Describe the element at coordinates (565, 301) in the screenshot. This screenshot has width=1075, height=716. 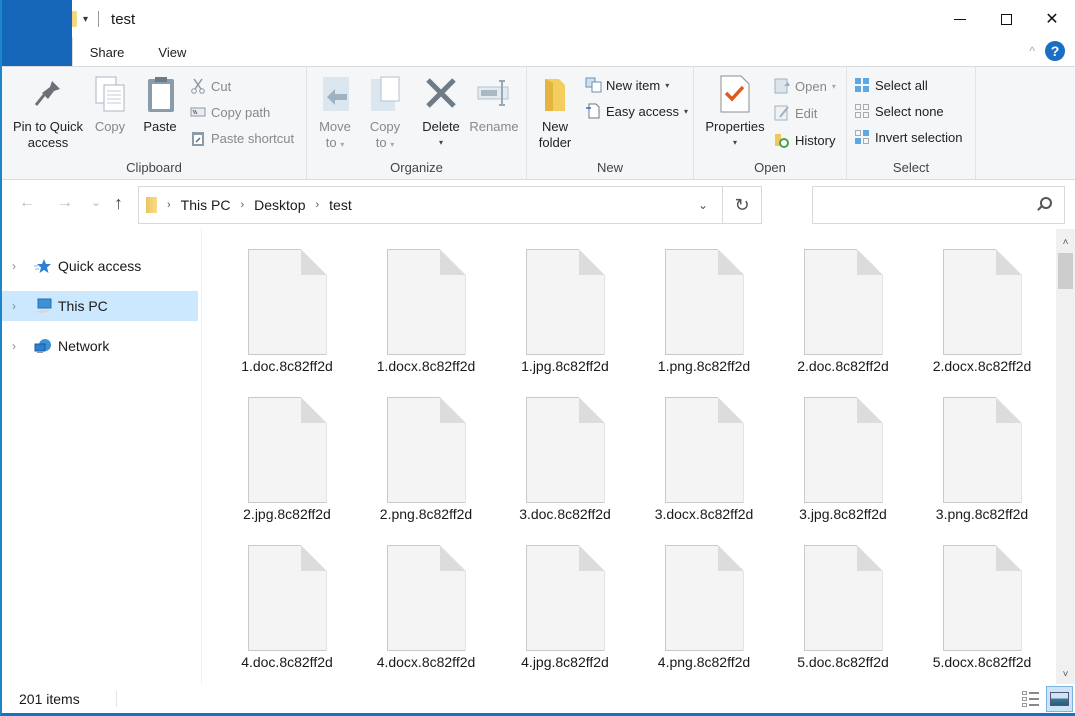
I see `file-item: 1.jpg.8c82ff2d` at that location.